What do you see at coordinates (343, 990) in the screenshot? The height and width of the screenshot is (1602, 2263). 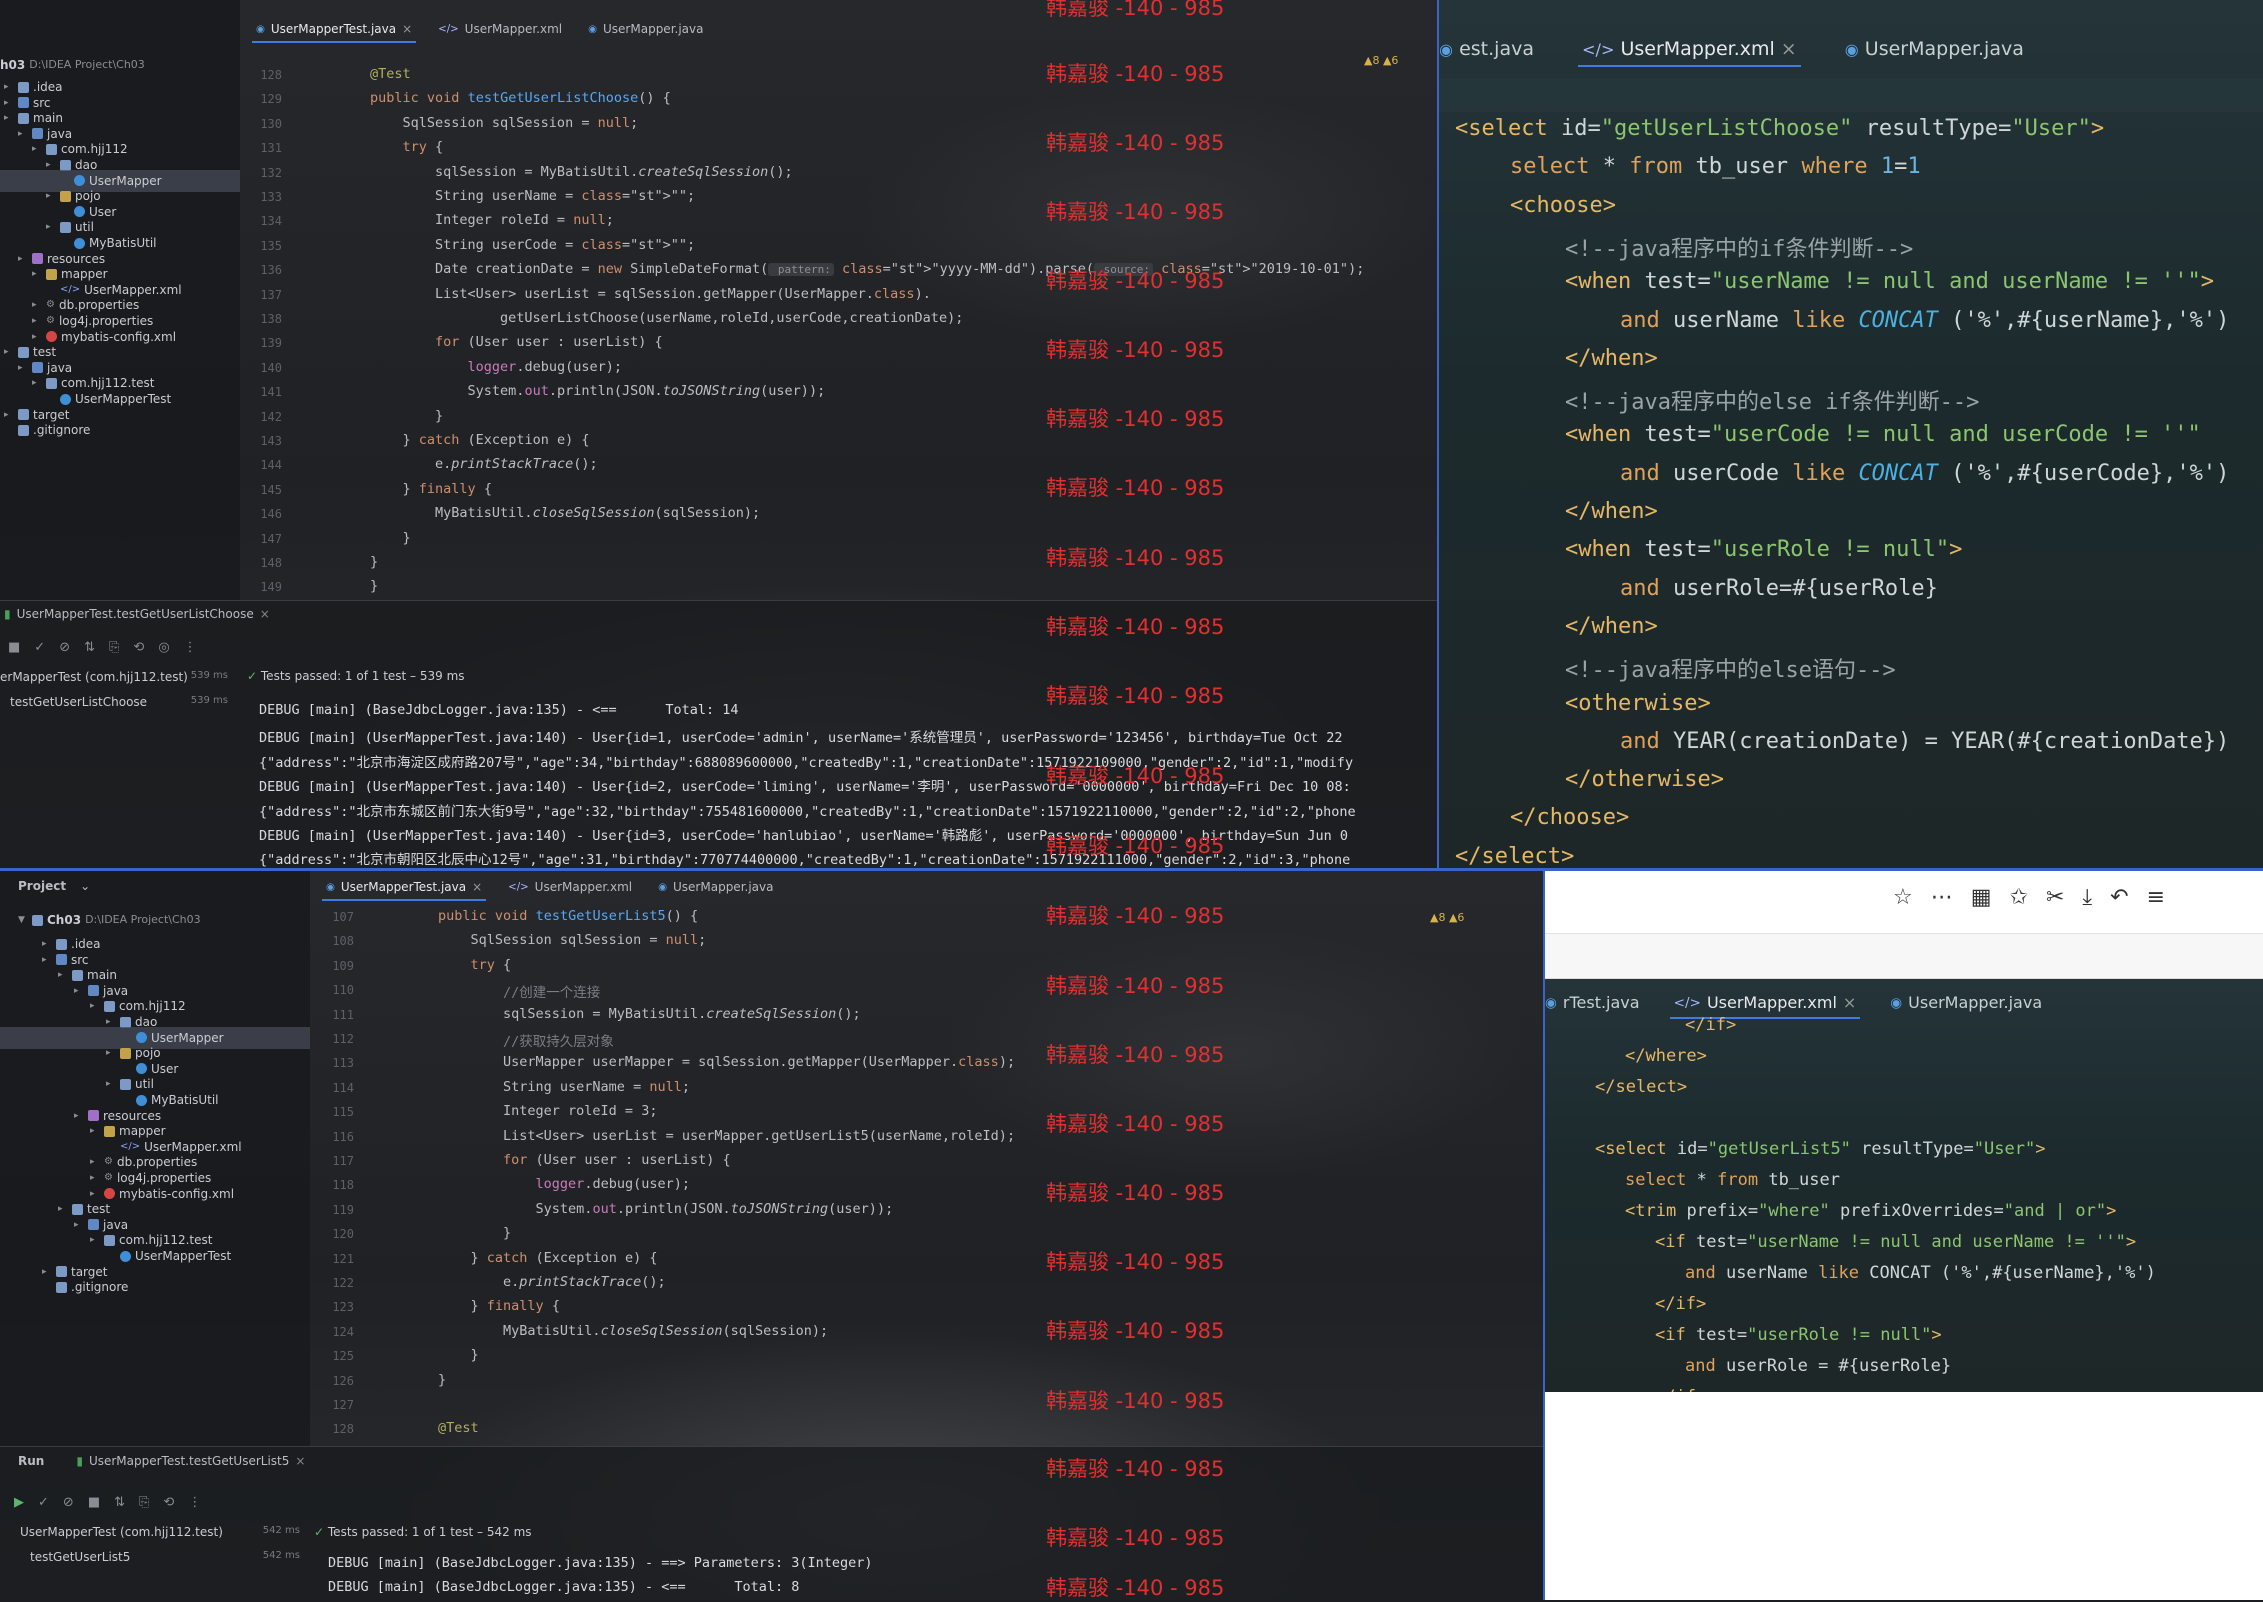 I see `line-number: 110` at bounding box center [343, 990].